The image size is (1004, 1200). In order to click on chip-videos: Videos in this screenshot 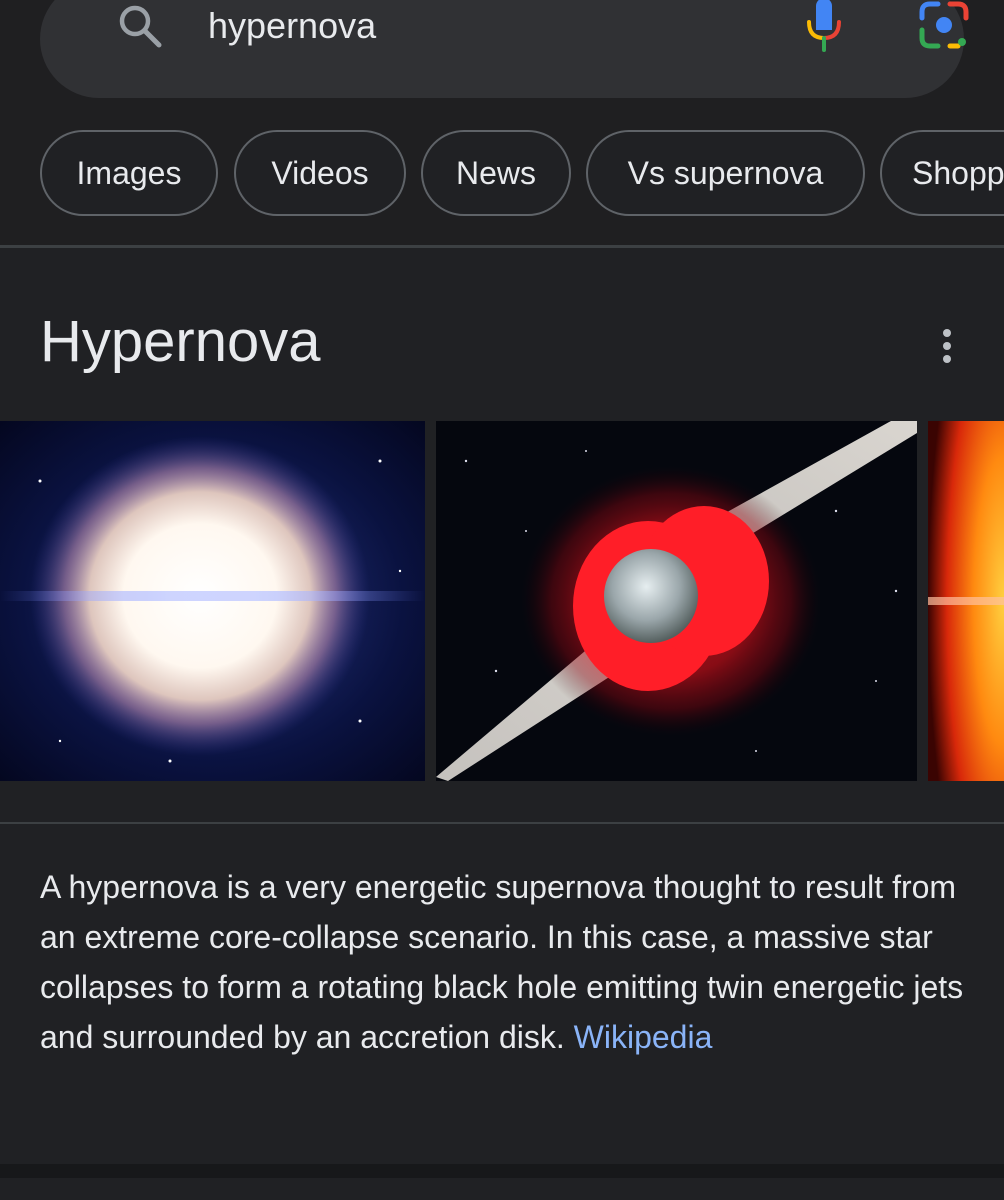, I will do `click(320, 173)`.